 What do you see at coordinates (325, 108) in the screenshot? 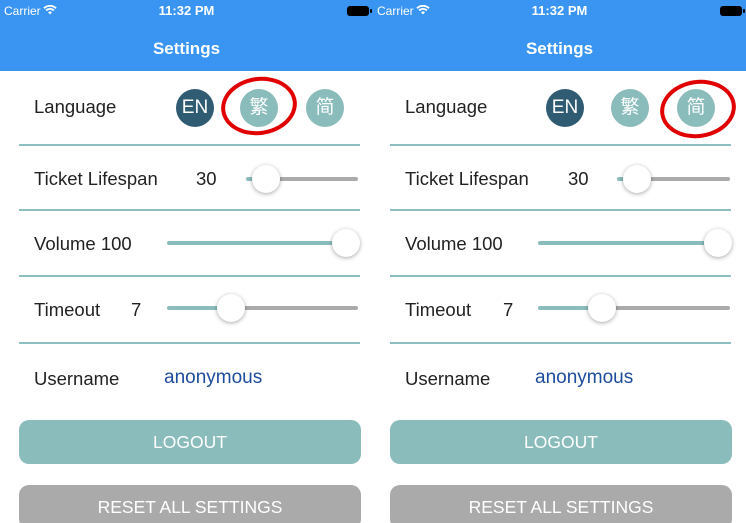
I see `language-simplified-button: 简` at bounding box center [325, 108].